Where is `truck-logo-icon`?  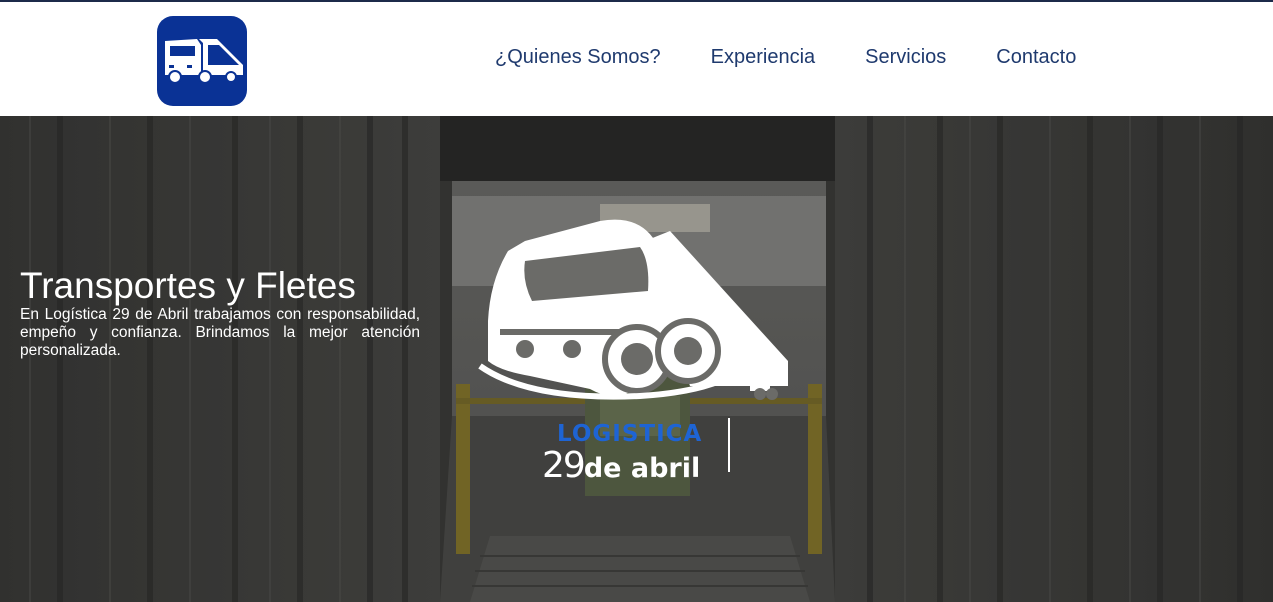
truck-logo-icon is located at coordinates (204, 61).